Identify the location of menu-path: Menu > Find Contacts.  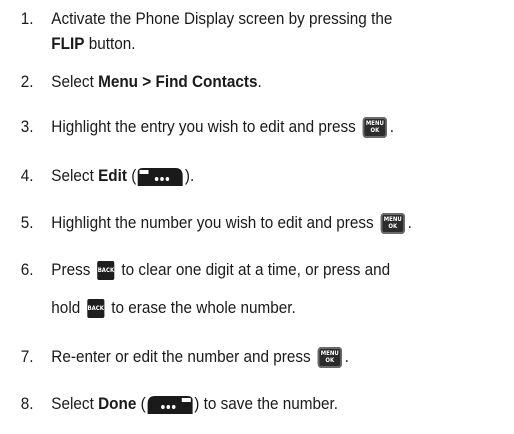
(178, 81).